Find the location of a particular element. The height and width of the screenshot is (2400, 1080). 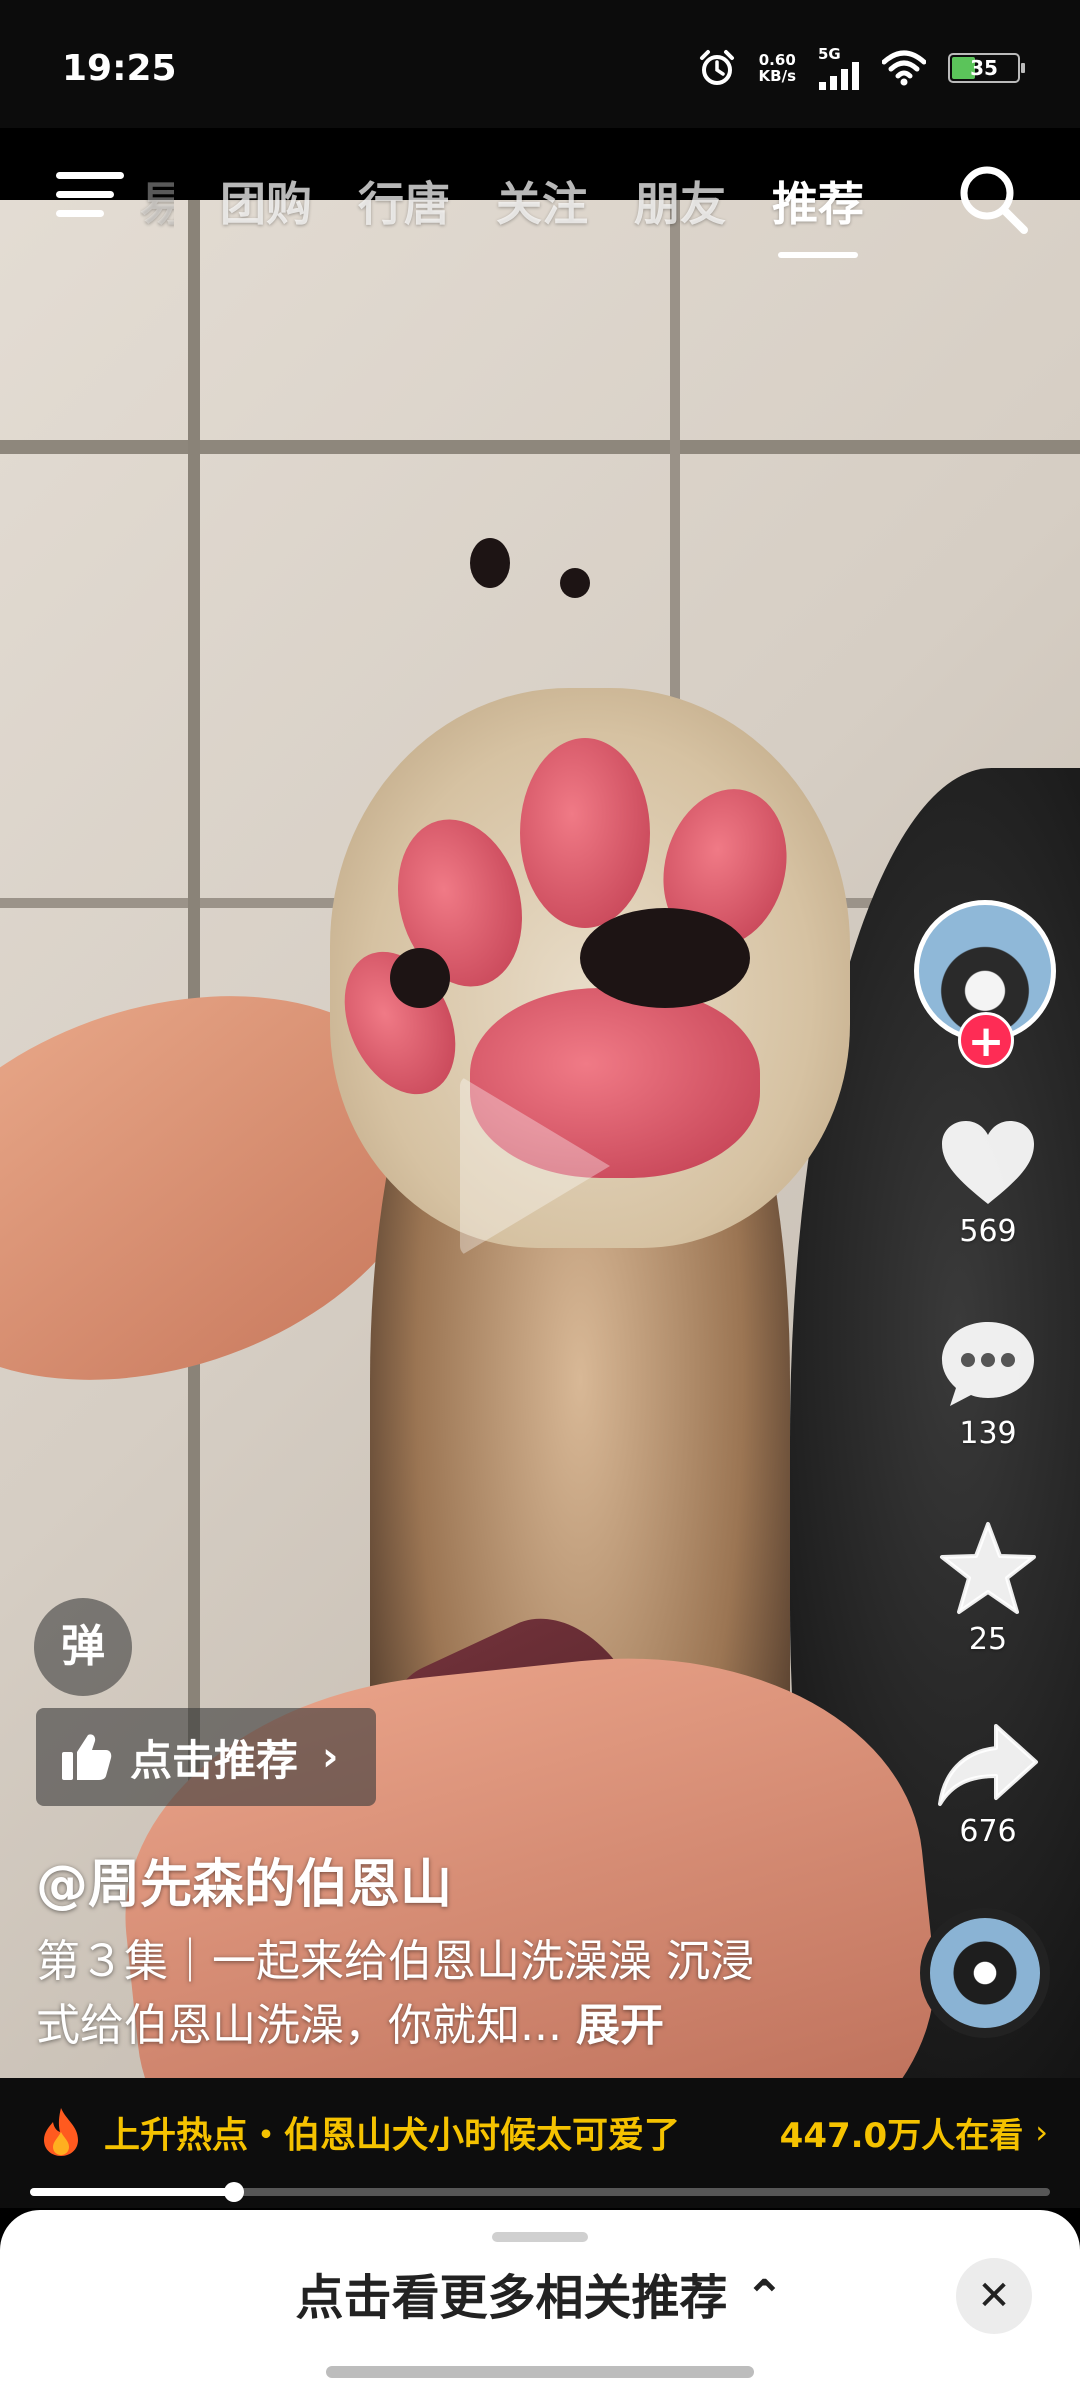

sheet-title: 点击看更多相关推荐 ⌃ is located at coordinates (540, 2293).